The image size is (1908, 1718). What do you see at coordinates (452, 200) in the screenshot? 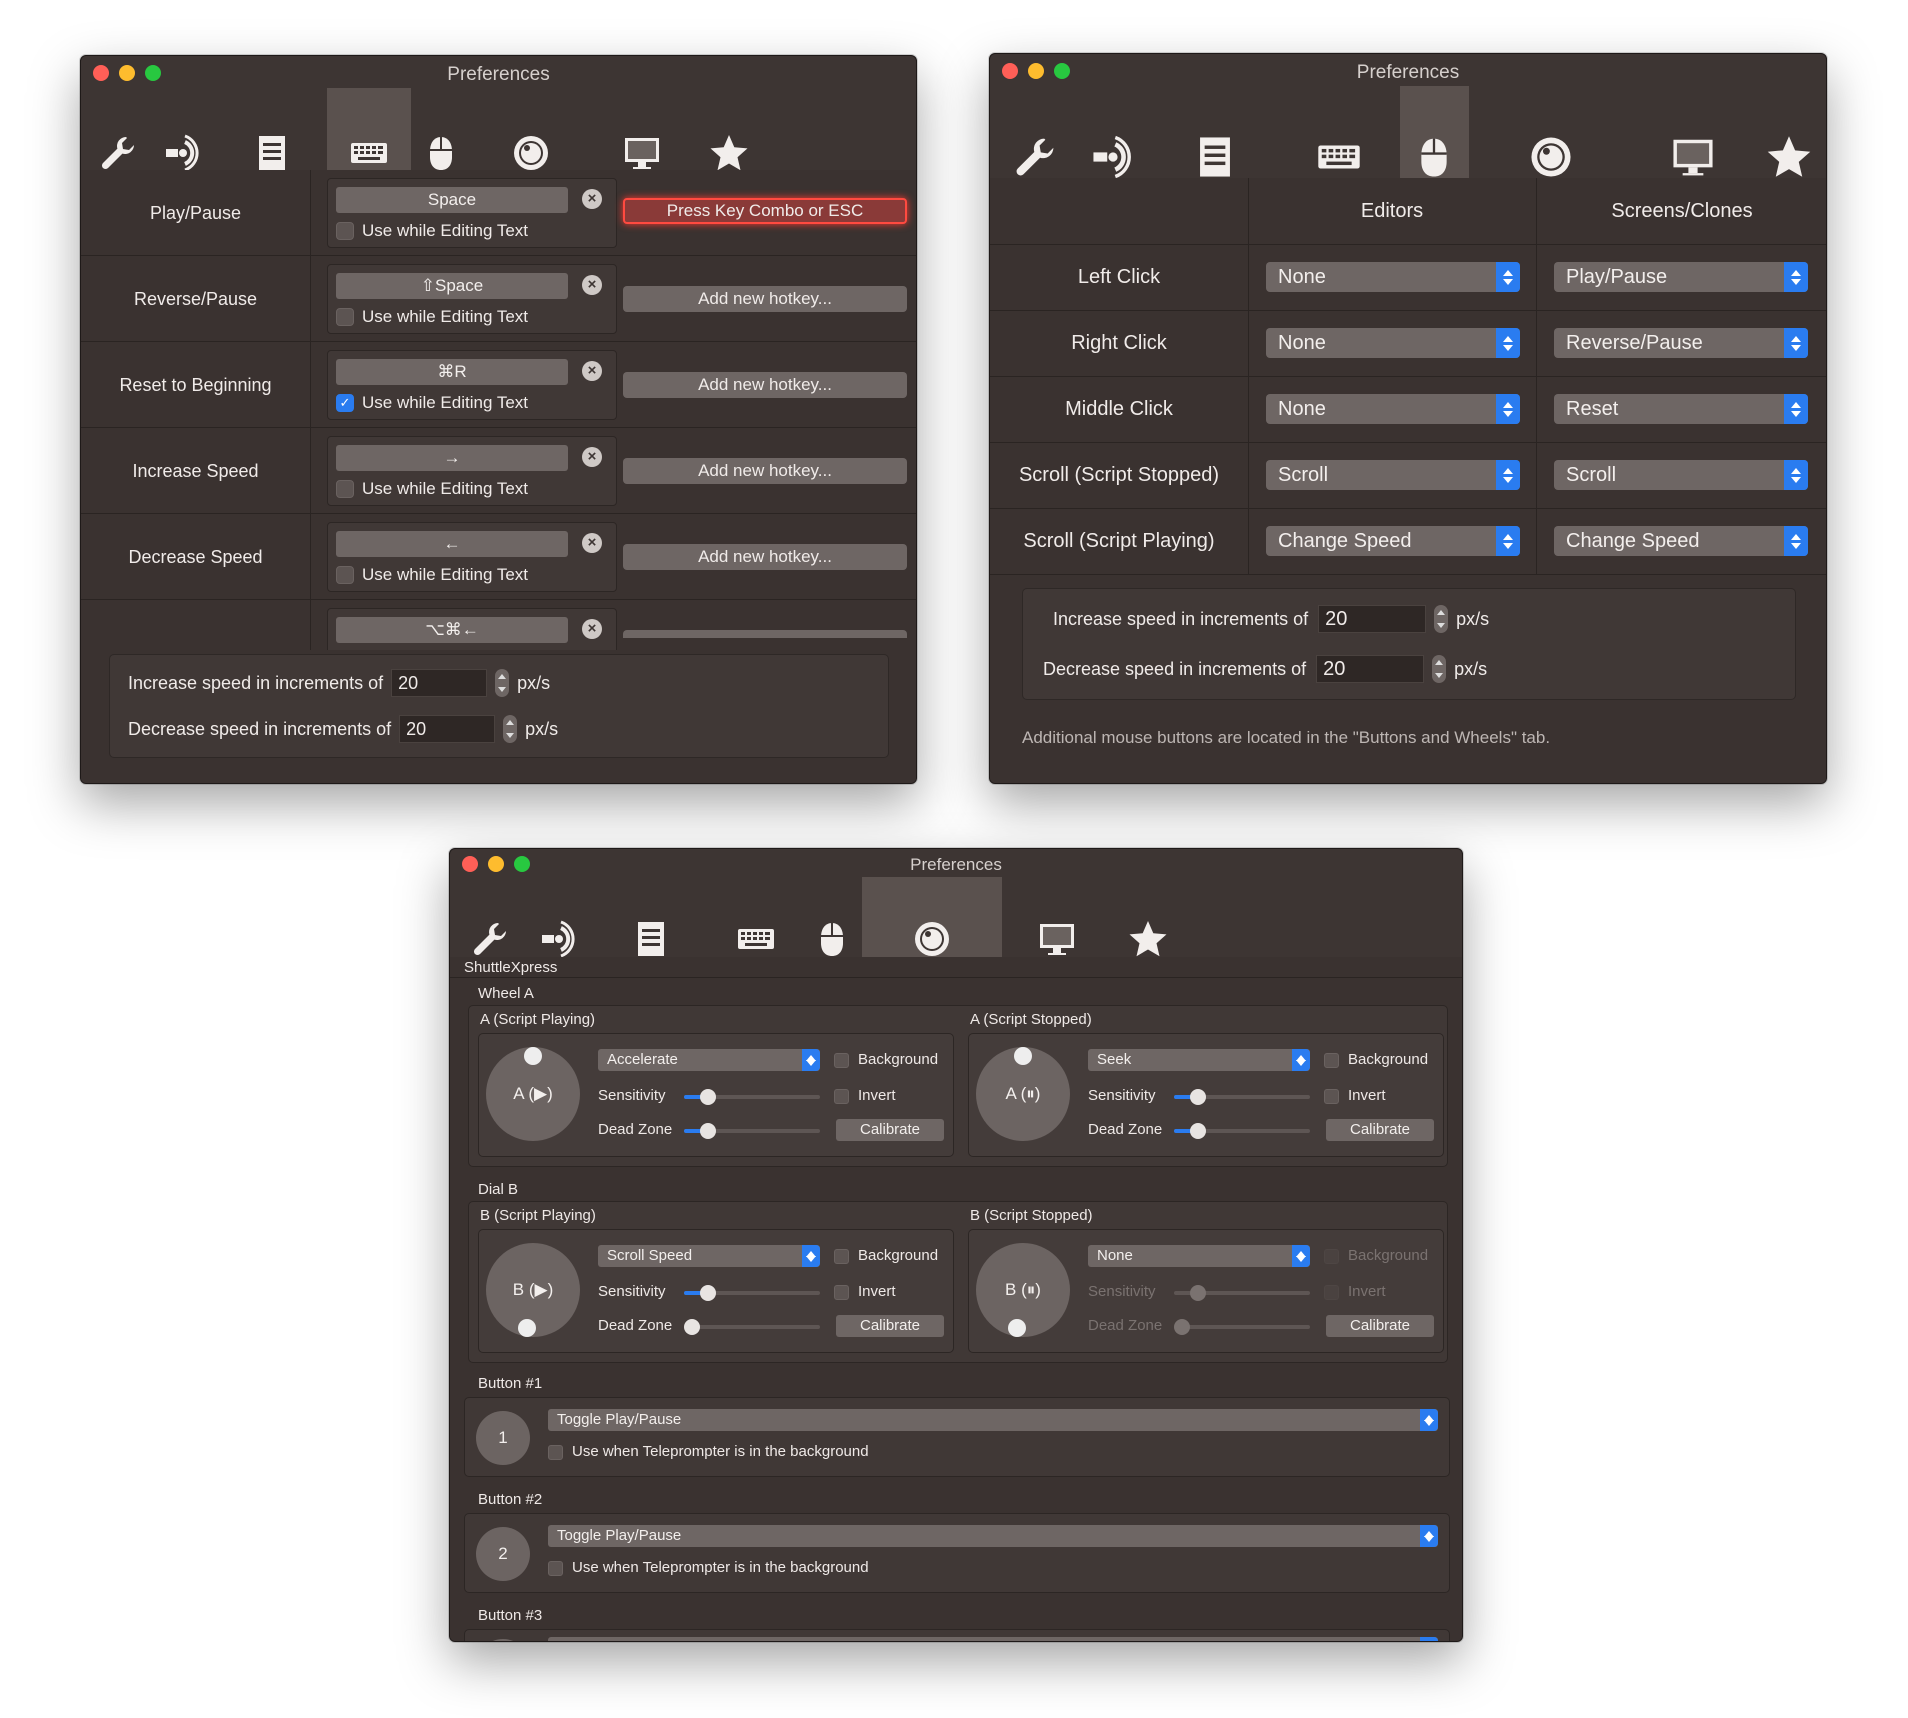
I see `hotkey-field: Space` at bounding box center [452, 200].